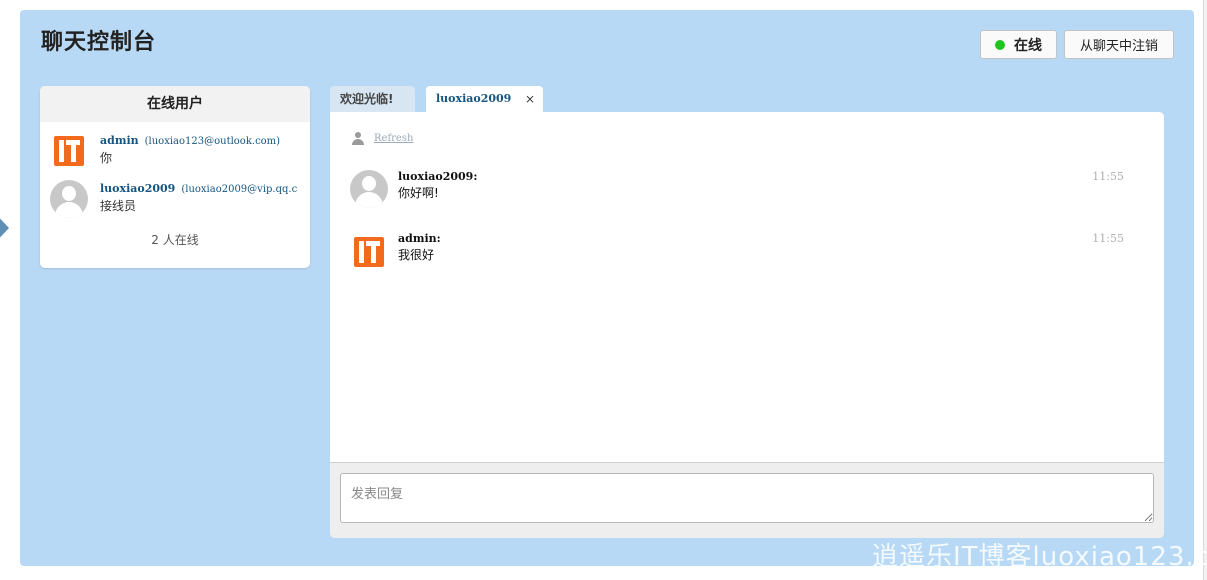  What do you see at coordinates (740, 192) in the screenshot?
I see `chat-message: luoxiao2009: 你好啊! 11:55` at bounding box center [740, 192].